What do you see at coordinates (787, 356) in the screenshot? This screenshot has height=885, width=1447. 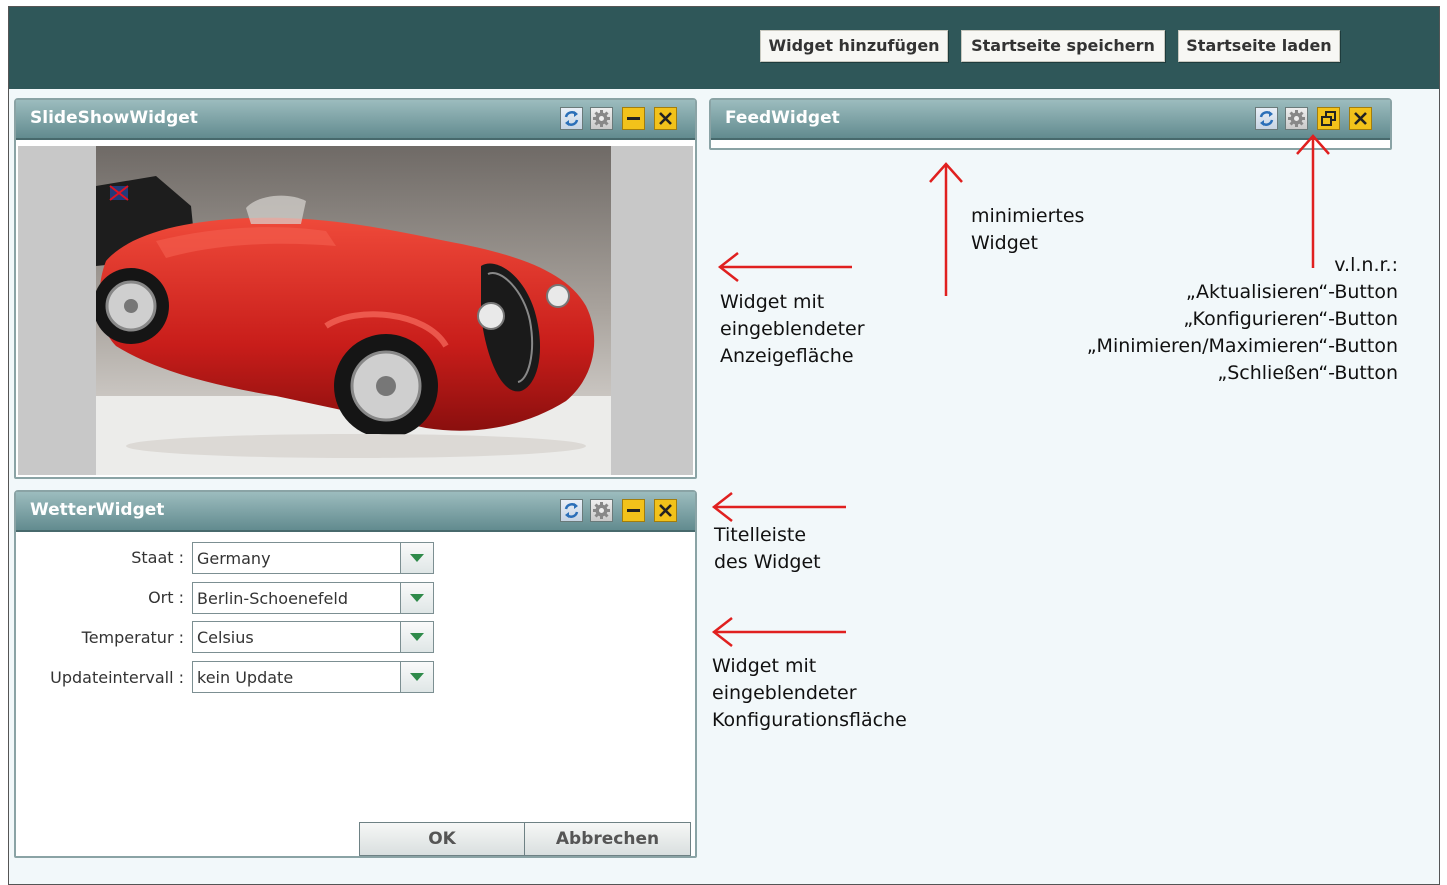 I see `annotation-line: Anzeigefläche` at bounding box center [787, 356].